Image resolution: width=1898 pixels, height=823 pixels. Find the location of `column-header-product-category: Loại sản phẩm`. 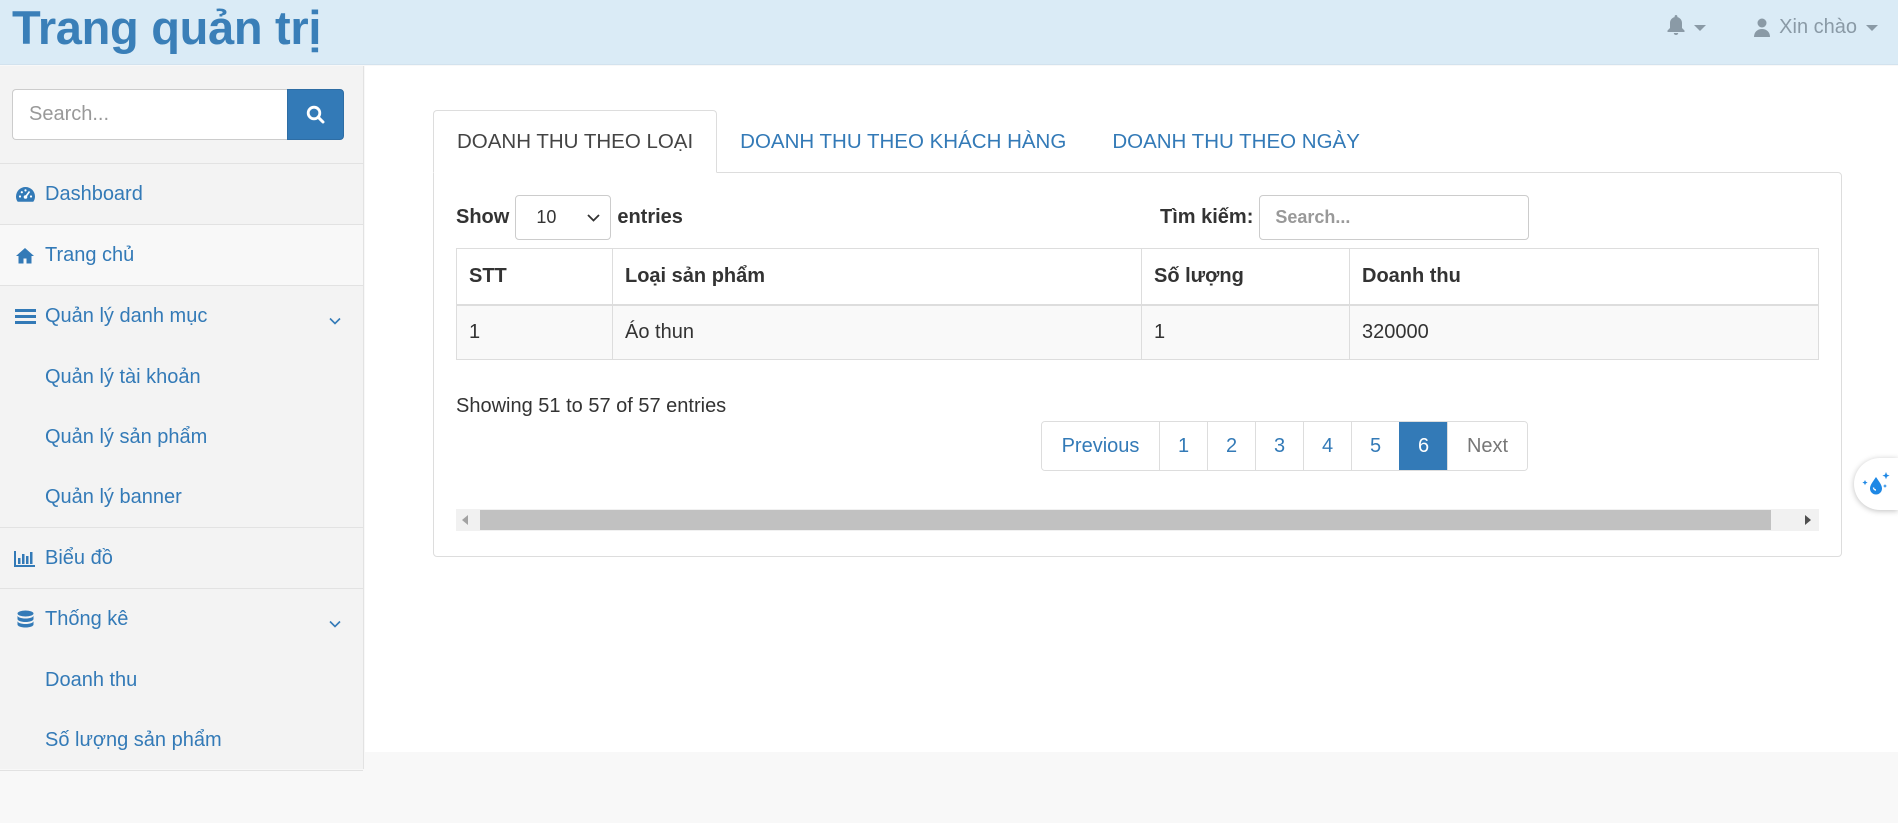

column-header-product-category: Loại sản phẩm is located at coordinates (877, 277).